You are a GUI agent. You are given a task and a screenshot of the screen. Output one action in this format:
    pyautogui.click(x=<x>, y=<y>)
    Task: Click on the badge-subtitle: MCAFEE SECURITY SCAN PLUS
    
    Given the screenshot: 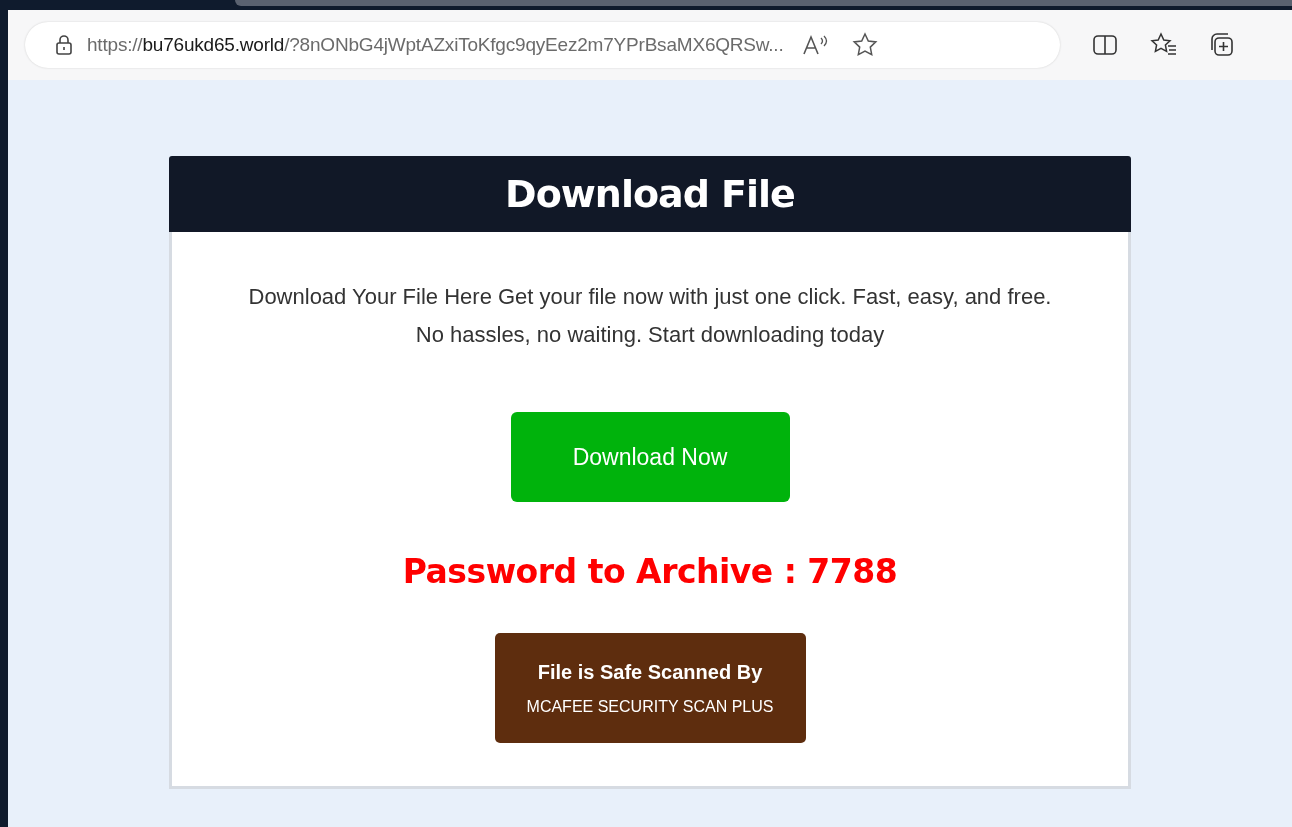 What is the action you would take?
    pyautogui.click(x=650, y=706)
    